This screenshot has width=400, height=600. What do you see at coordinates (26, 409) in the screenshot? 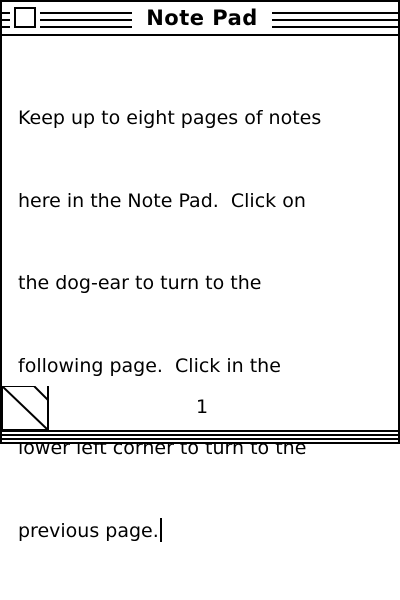
I see `dog-ear-previous-page` at bounding box center [26, 409].